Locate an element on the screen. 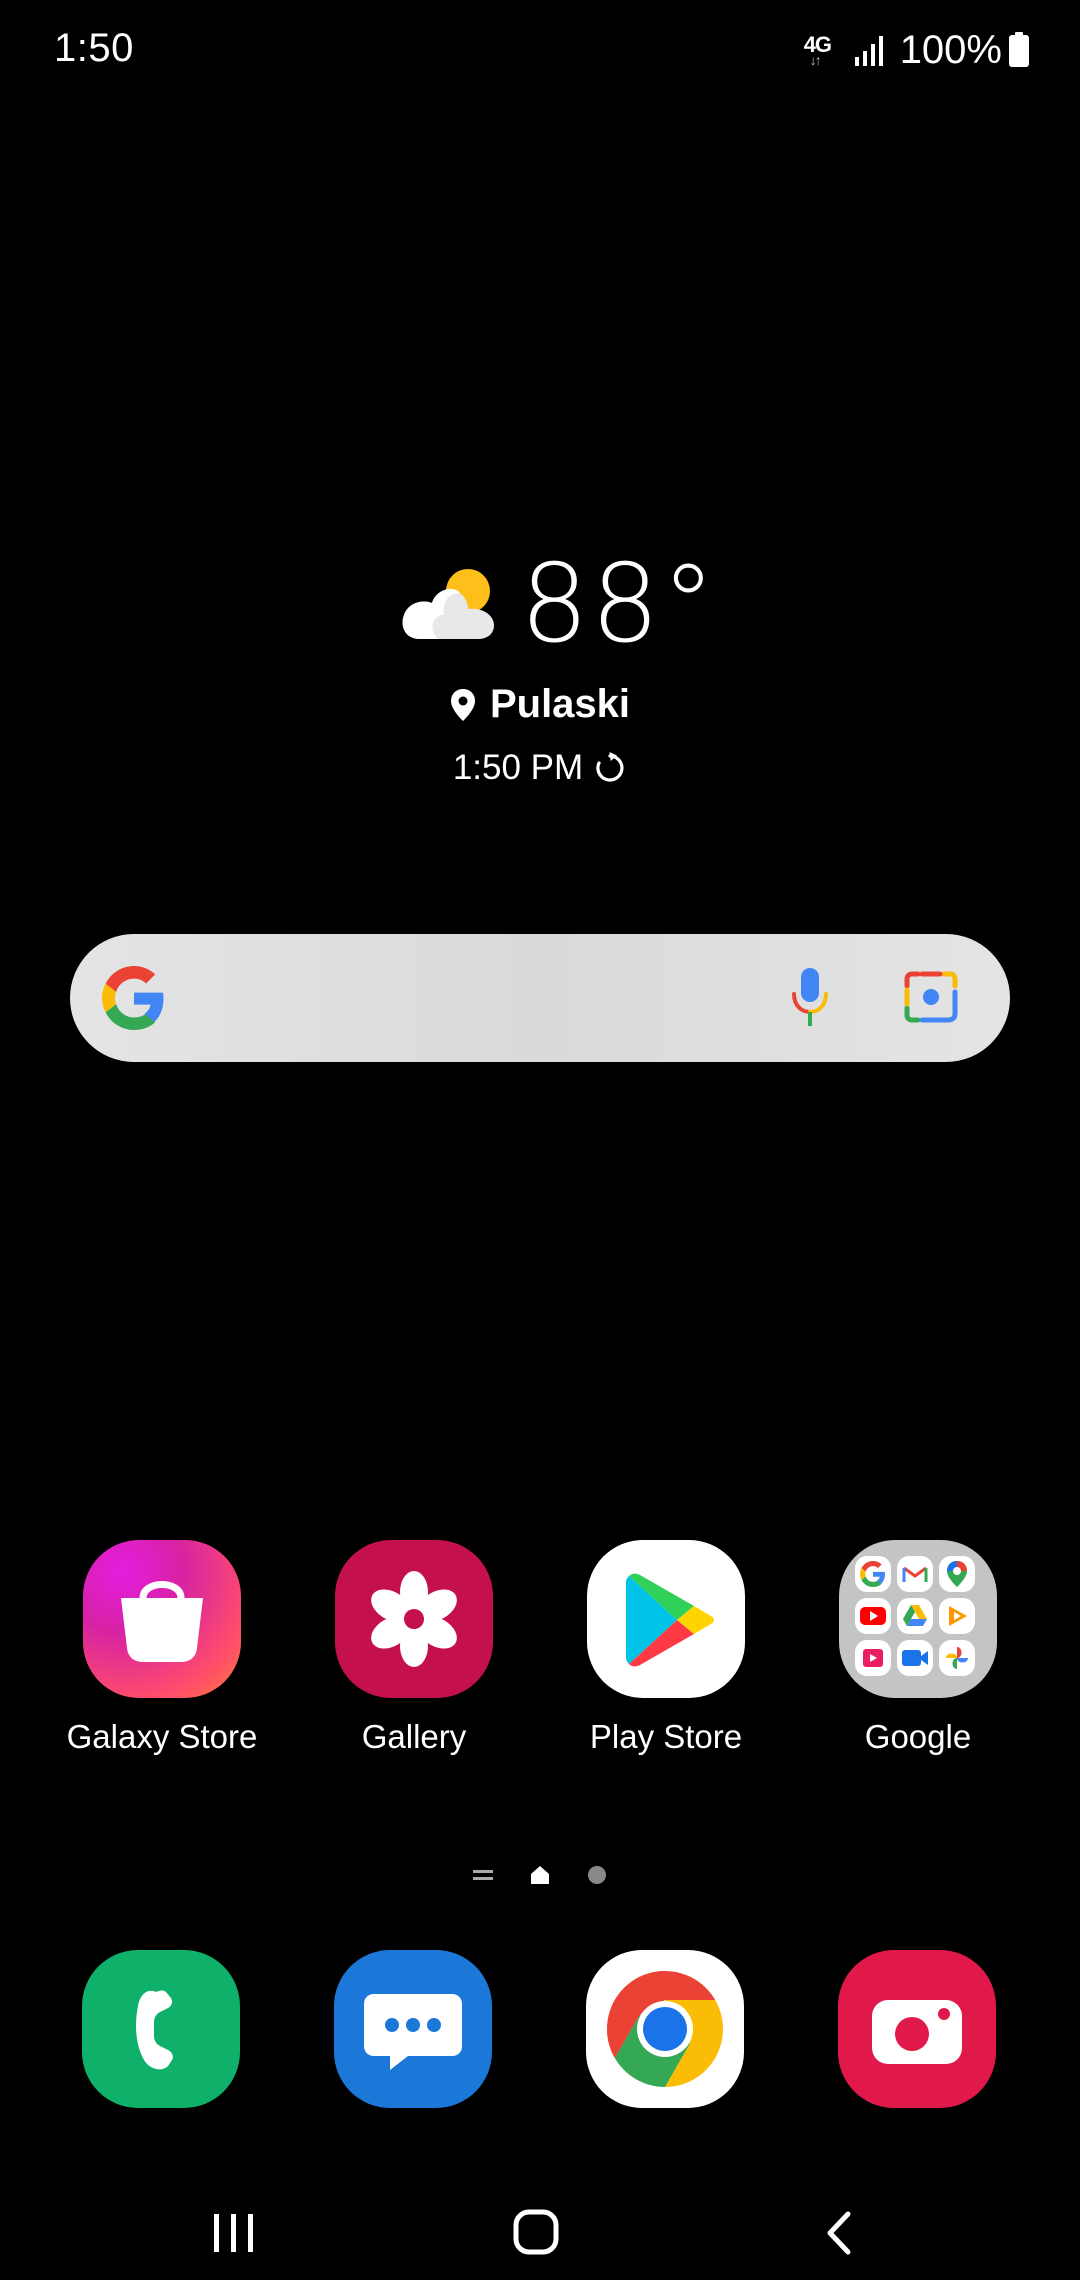 The image size is (1080, 2280). play-movies-mini-icon is located at coordinates (873, 1658).